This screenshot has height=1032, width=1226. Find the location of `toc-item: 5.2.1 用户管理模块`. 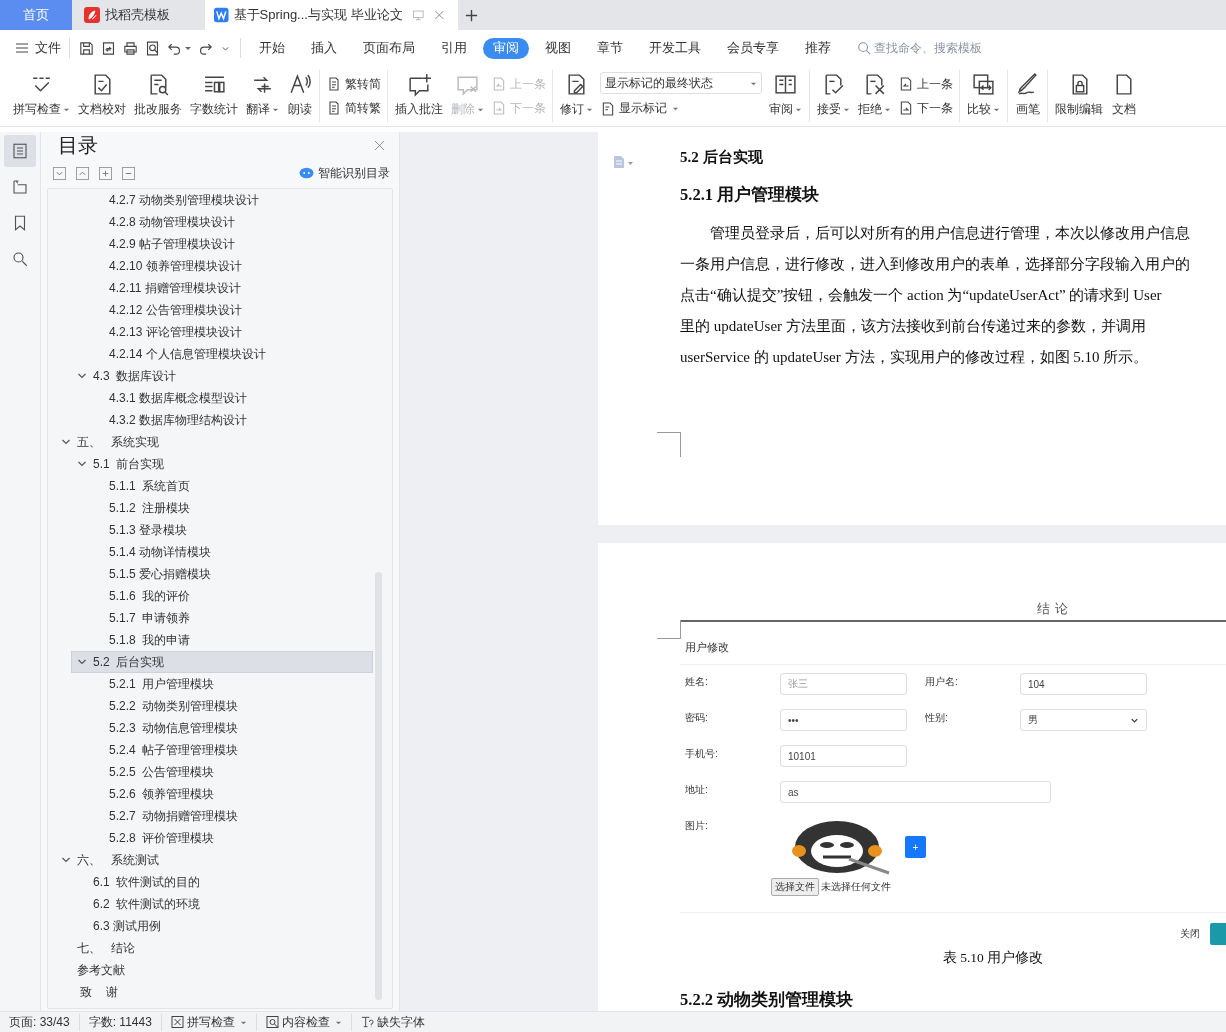

toc-item: 5.2.1 用户管理模块 is located at coordinates (230, 684).